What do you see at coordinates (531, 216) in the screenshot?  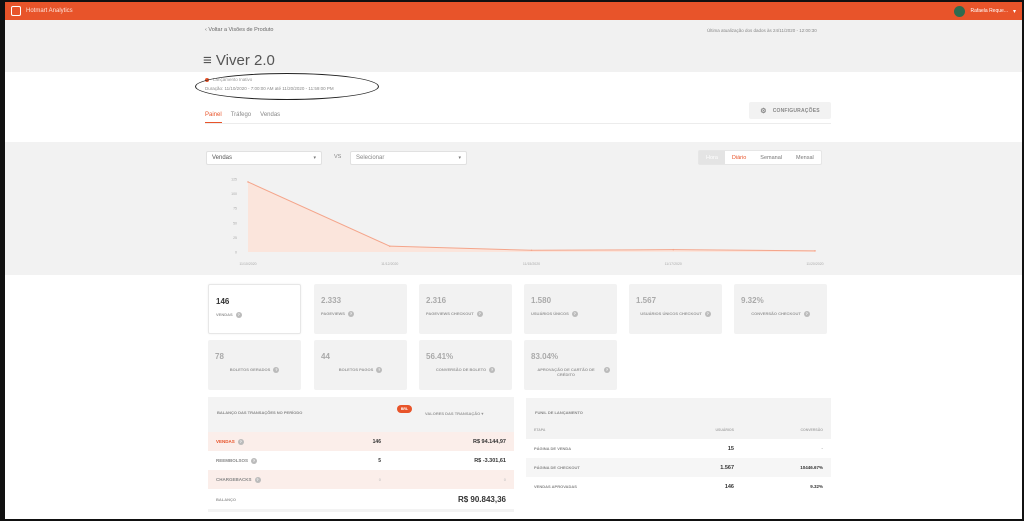 I see `series-area` at bounding box center [531, 216].